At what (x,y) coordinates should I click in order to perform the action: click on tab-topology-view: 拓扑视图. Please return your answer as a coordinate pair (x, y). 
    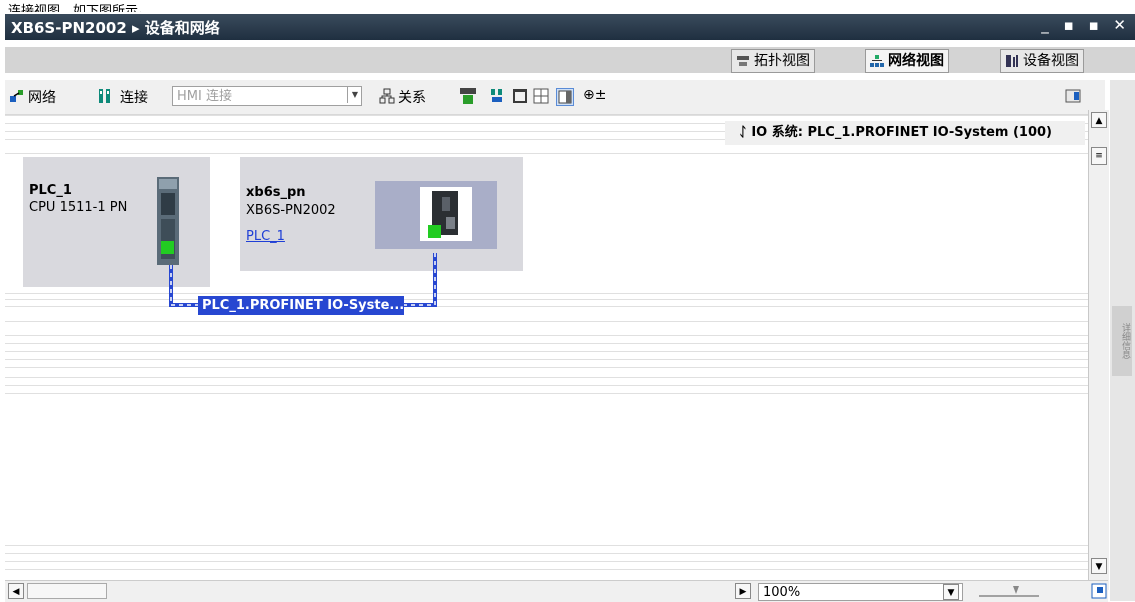
    Looking at the image, I should click on (773, 61).